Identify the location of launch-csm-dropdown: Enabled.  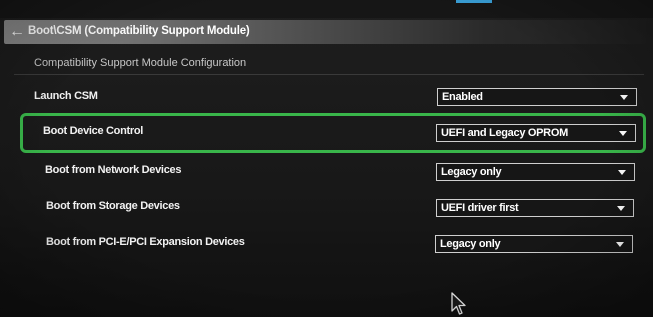
(537, 97).